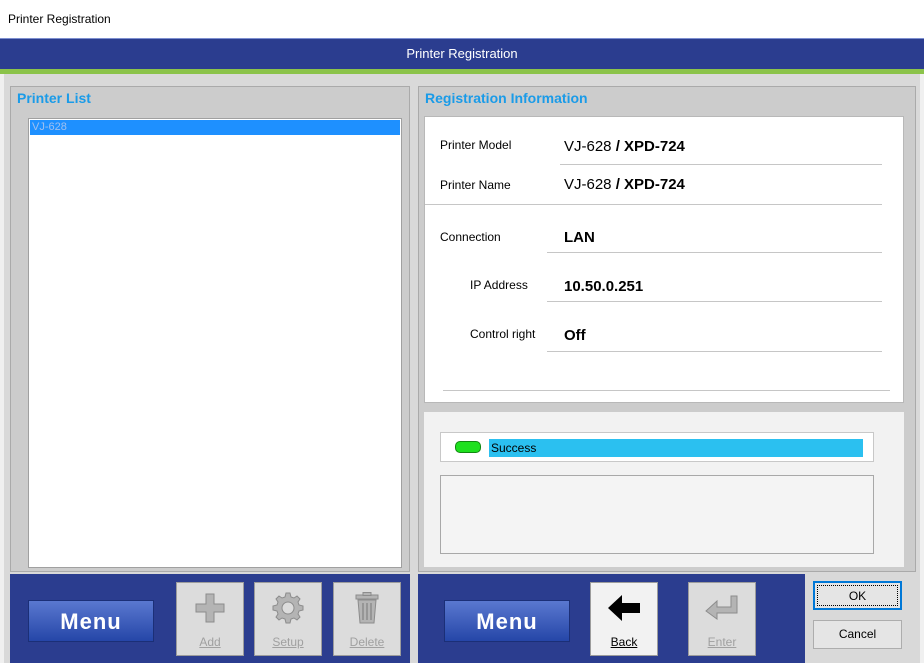 This screenshot has height=663, width=924. Describe the element at coordinates (588, 184) in the screenshot. I see `printer-name-value-prefix: VJ-628` at that location.